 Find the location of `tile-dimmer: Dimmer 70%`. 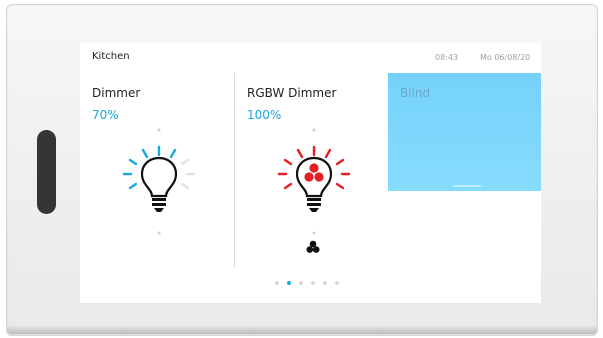

tile-dimmer: Dimmer 70% is located at coordinates (157, 170).